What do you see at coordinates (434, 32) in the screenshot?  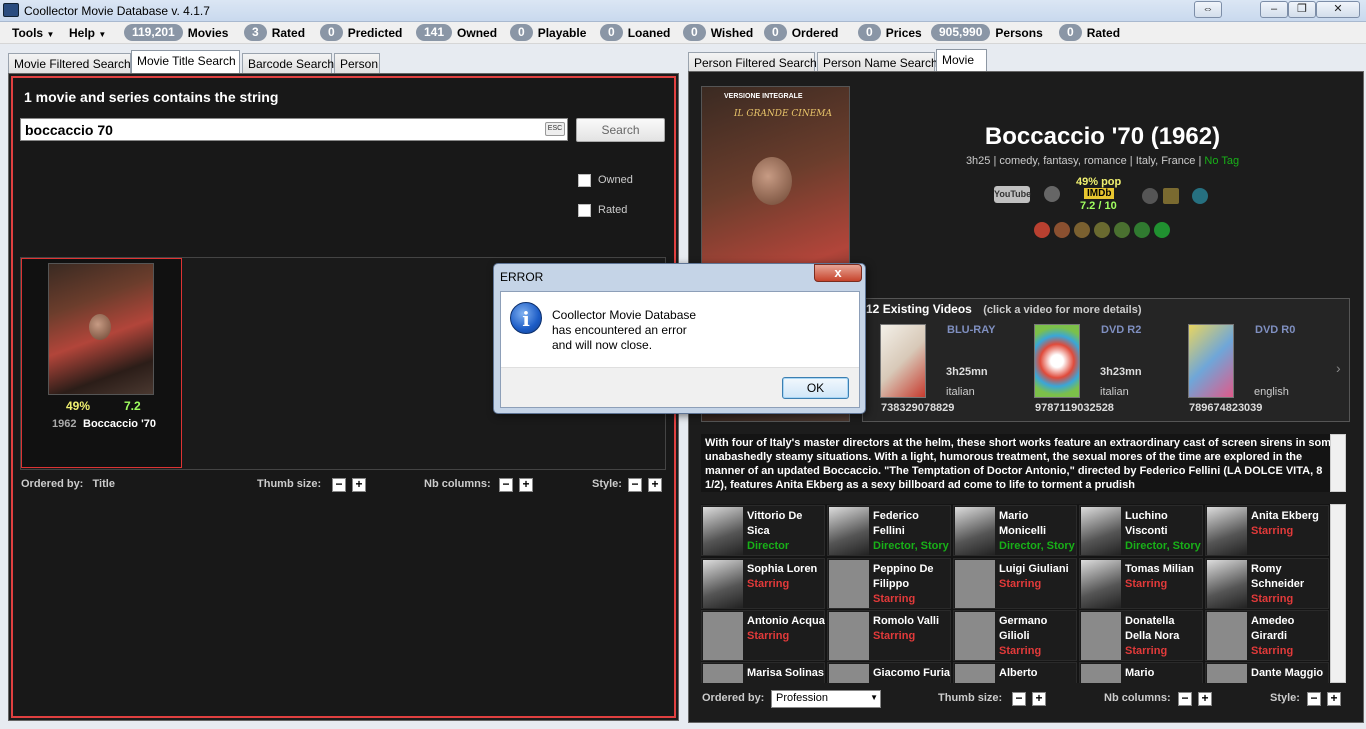 I see `stat-count: 141` at bounding box center [434, 32].